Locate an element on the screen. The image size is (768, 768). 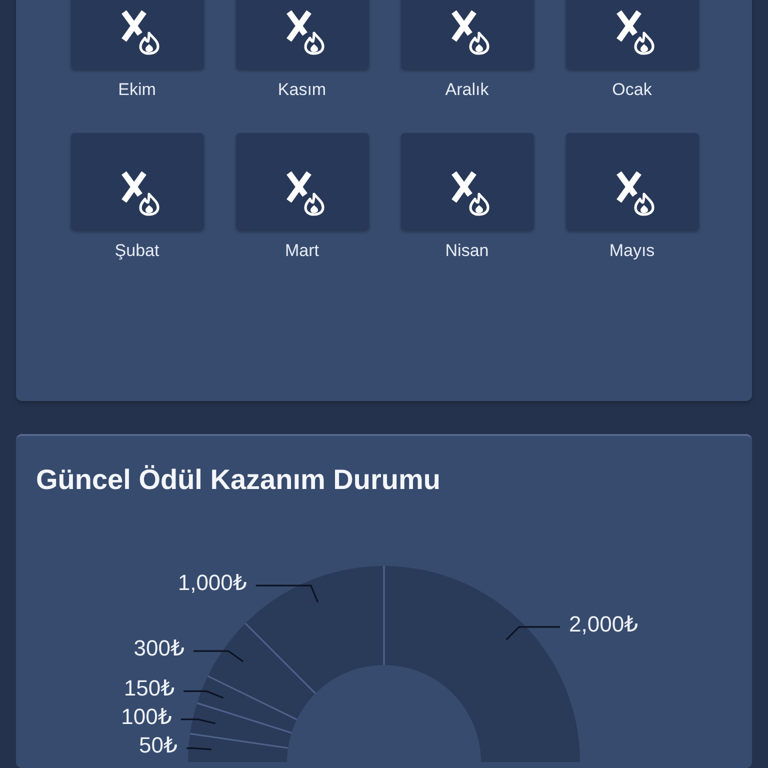
month-label: Ocak is located at coordinates (632, 90).